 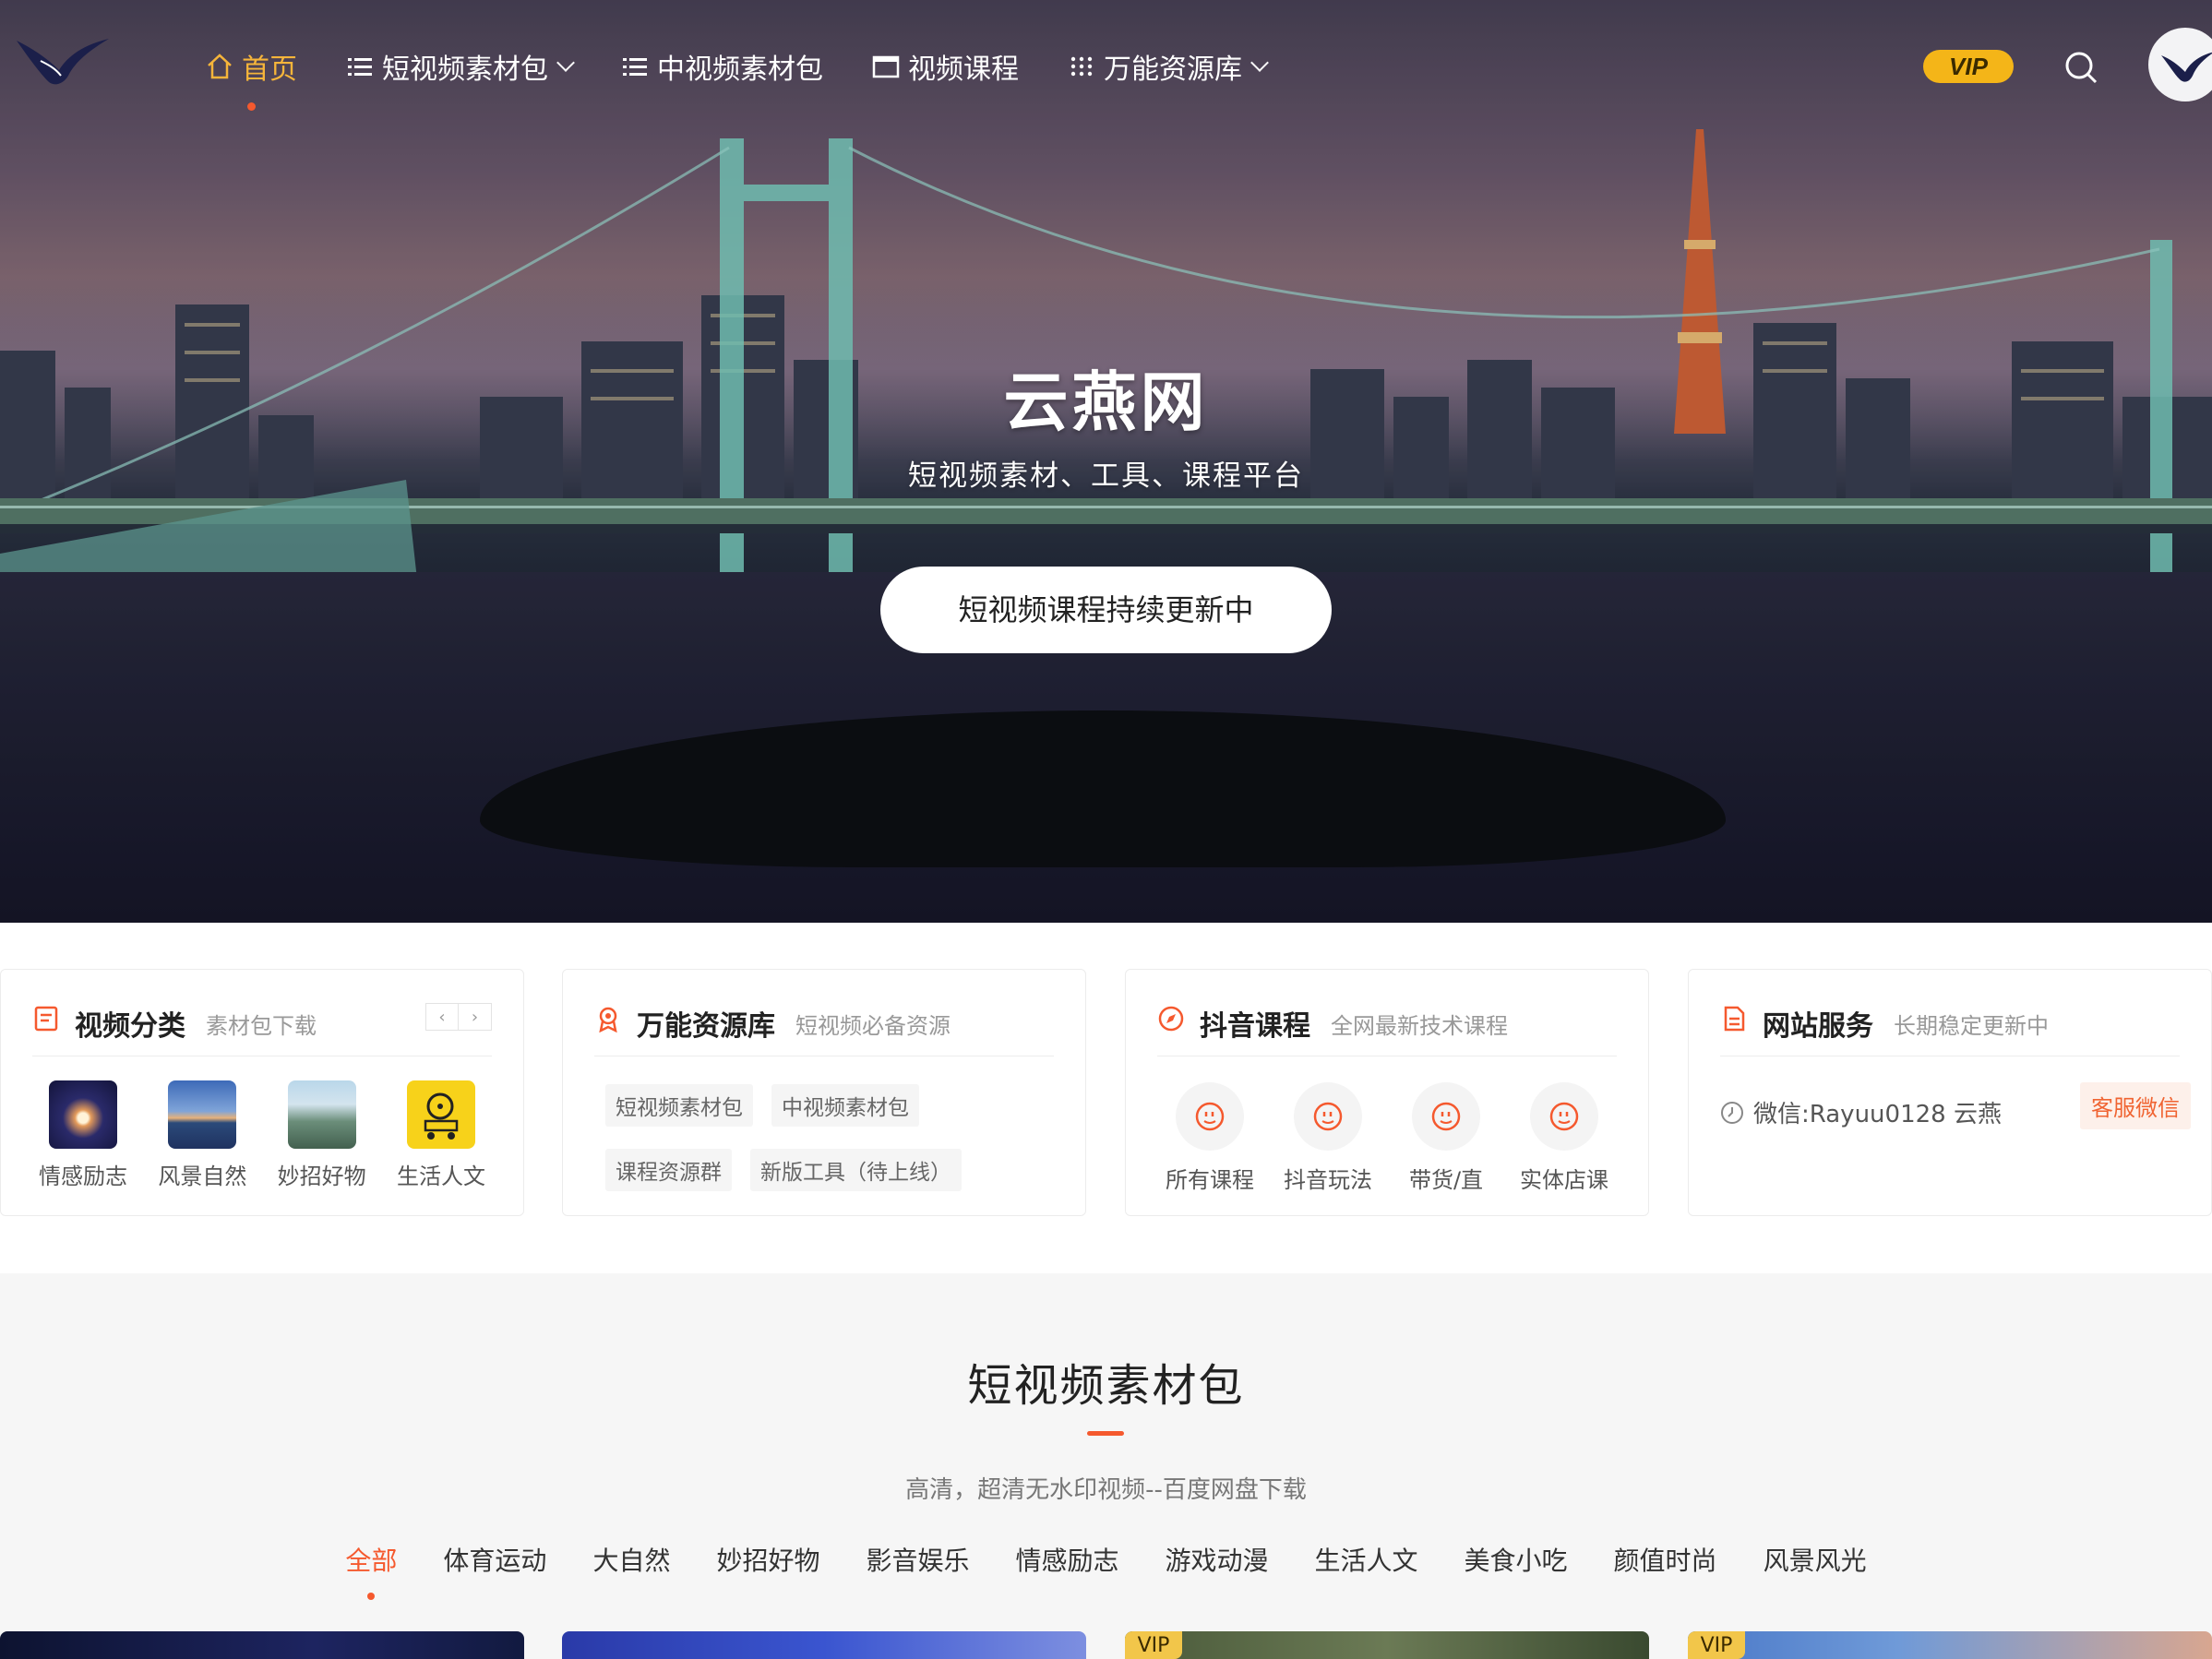 I want to click on movie-thumbnail, so click(x=440, y=1114).